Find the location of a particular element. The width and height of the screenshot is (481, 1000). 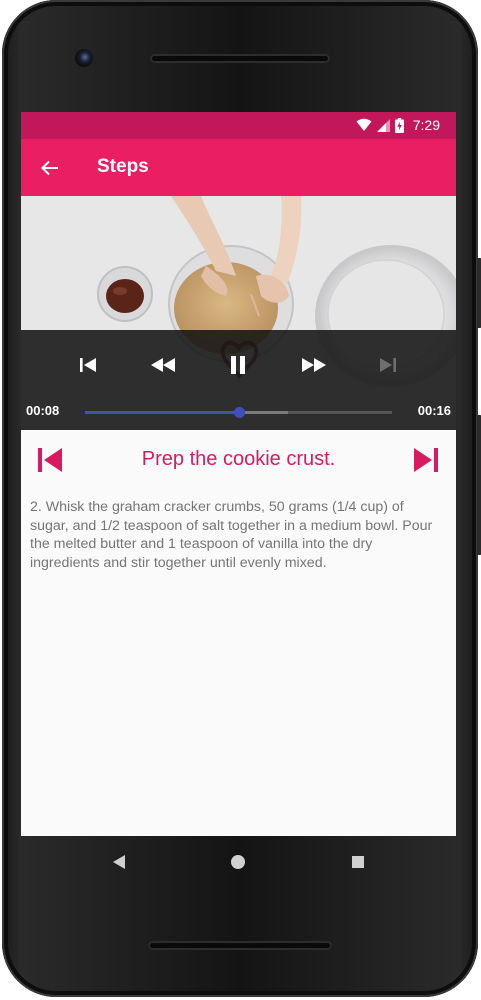

battery-charging-icon is located at coordinates (399, 125).